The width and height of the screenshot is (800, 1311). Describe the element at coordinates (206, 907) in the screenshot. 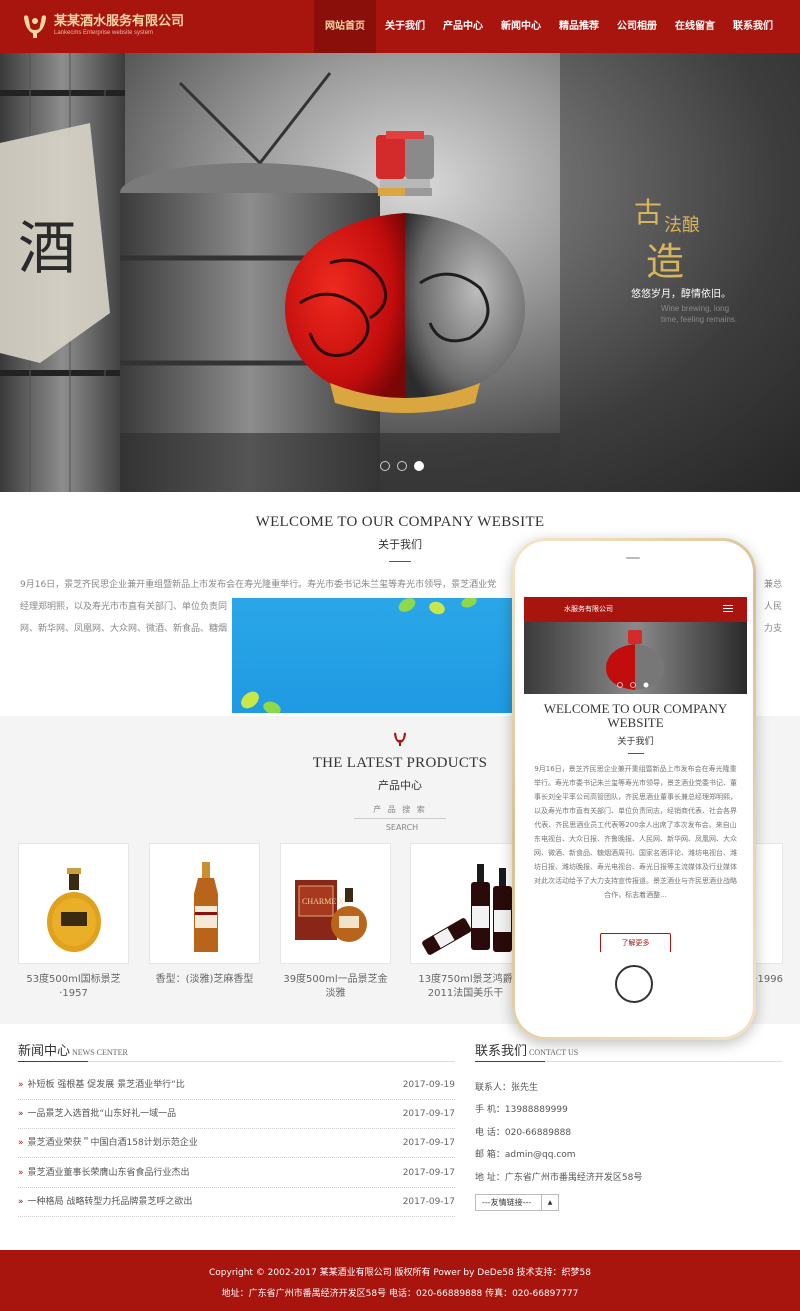

I see `brandy-bottle-icon` at that location.